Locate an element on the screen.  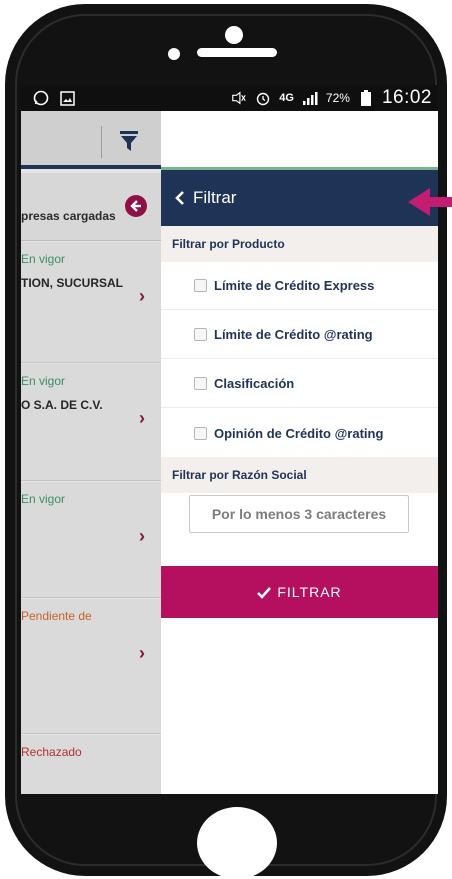
annotation-arrow-icon is located at coordinates (430, 202).